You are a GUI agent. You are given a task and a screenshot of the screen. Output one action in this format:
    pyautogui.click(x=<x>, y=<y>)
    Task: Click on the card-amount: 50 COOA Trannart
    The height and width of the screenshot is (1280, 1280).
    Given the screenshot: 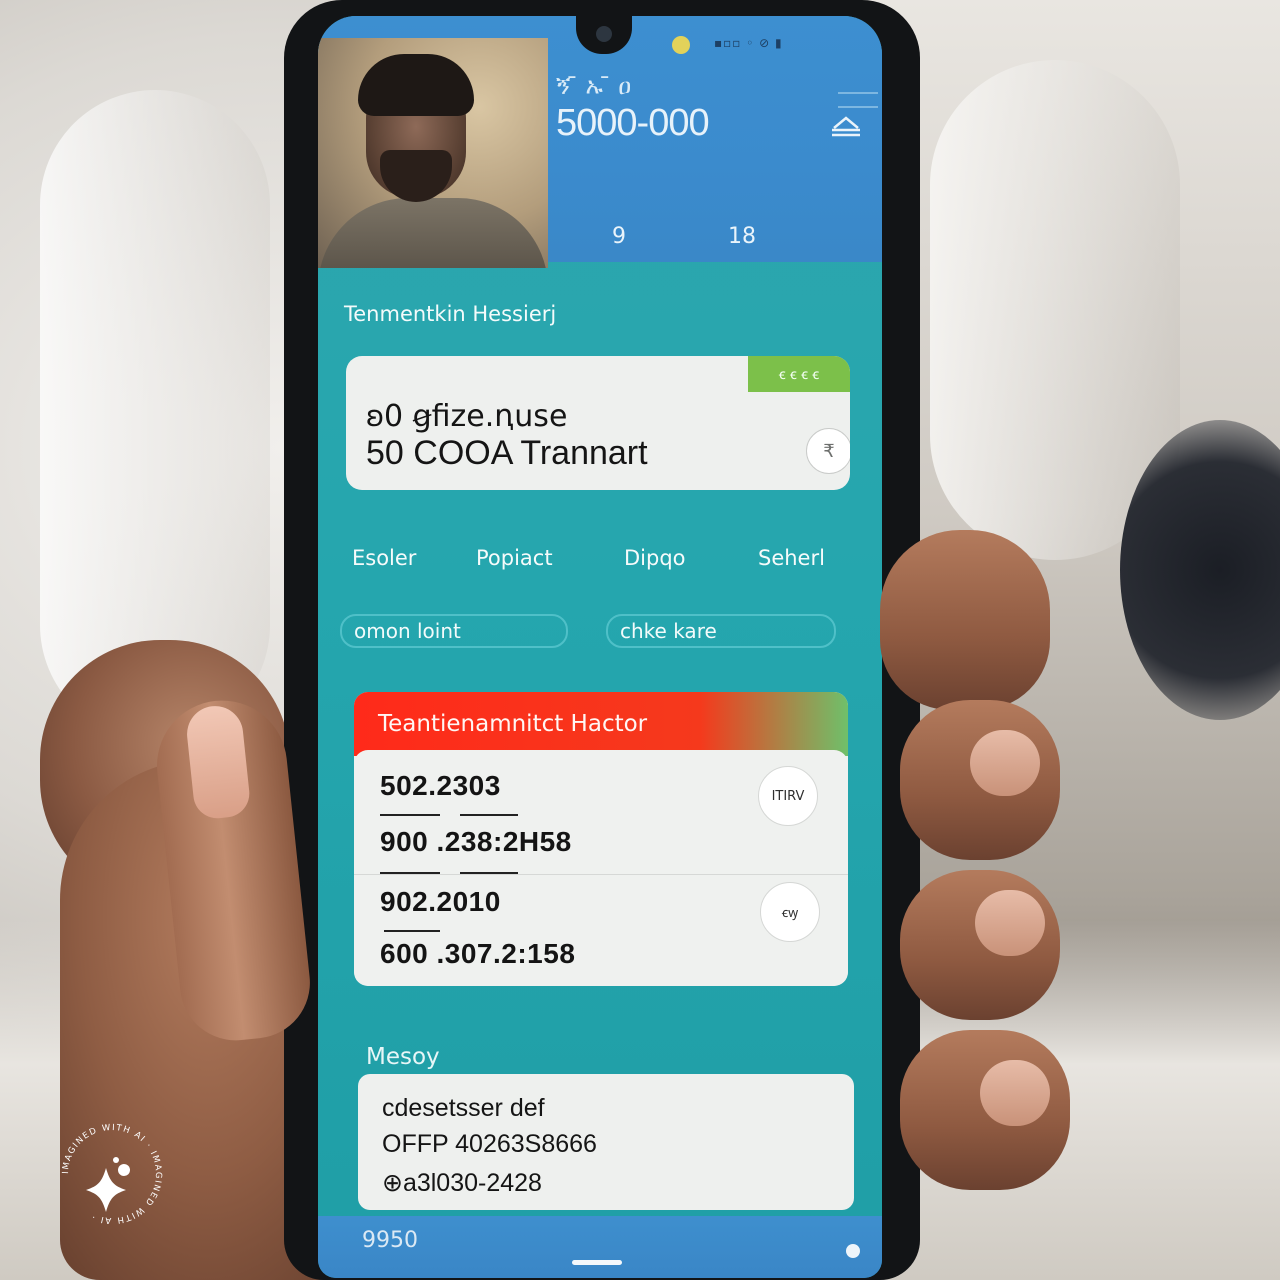 What is the action you would take?
    pyautogui.click(x=507, y=453)
    